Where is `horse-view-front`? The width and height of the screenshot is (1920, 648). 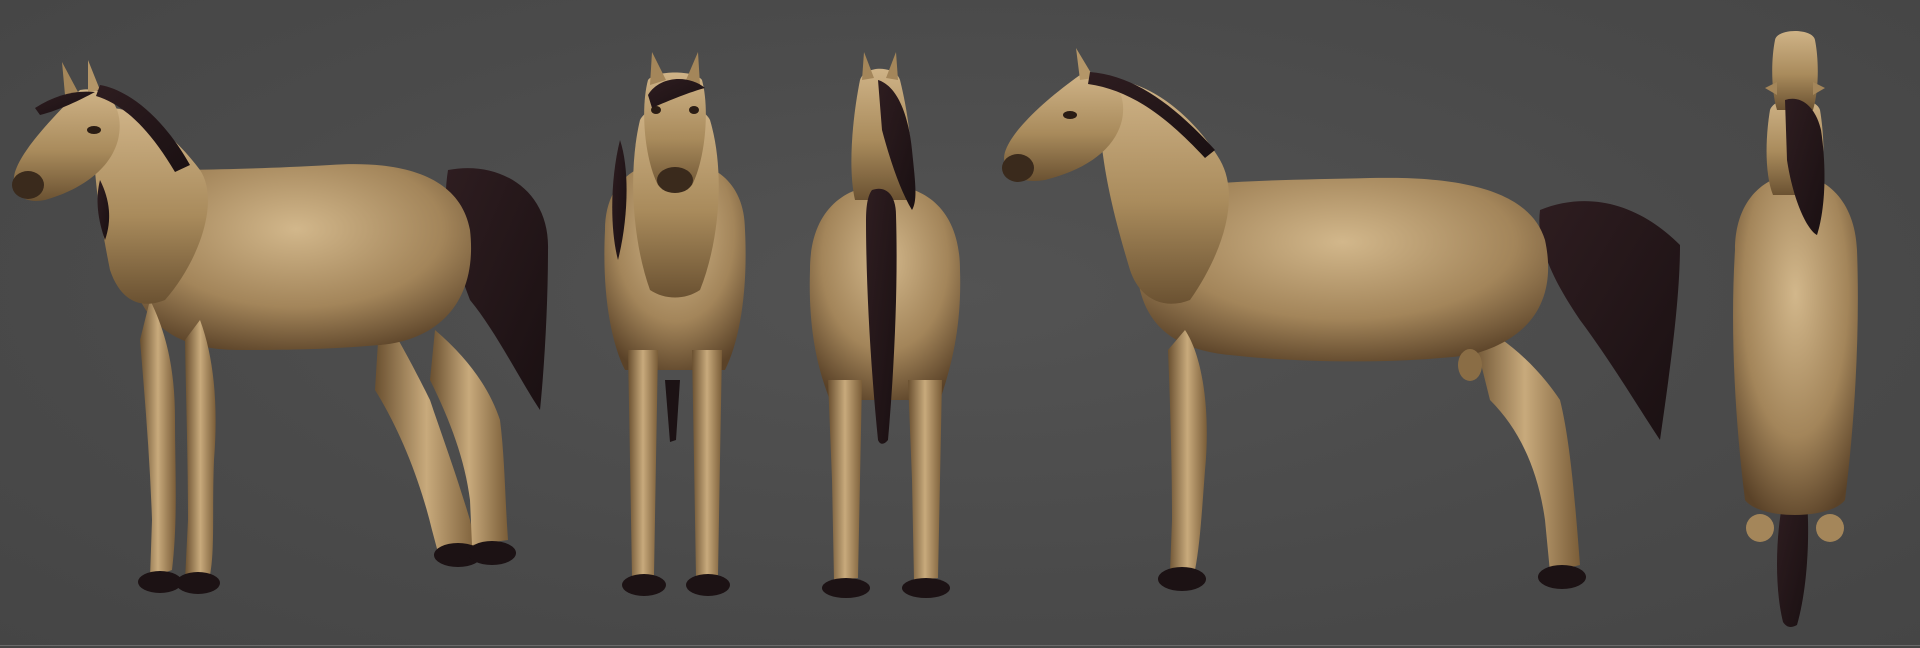 horse-view-front is located at coordinates (675, 324).